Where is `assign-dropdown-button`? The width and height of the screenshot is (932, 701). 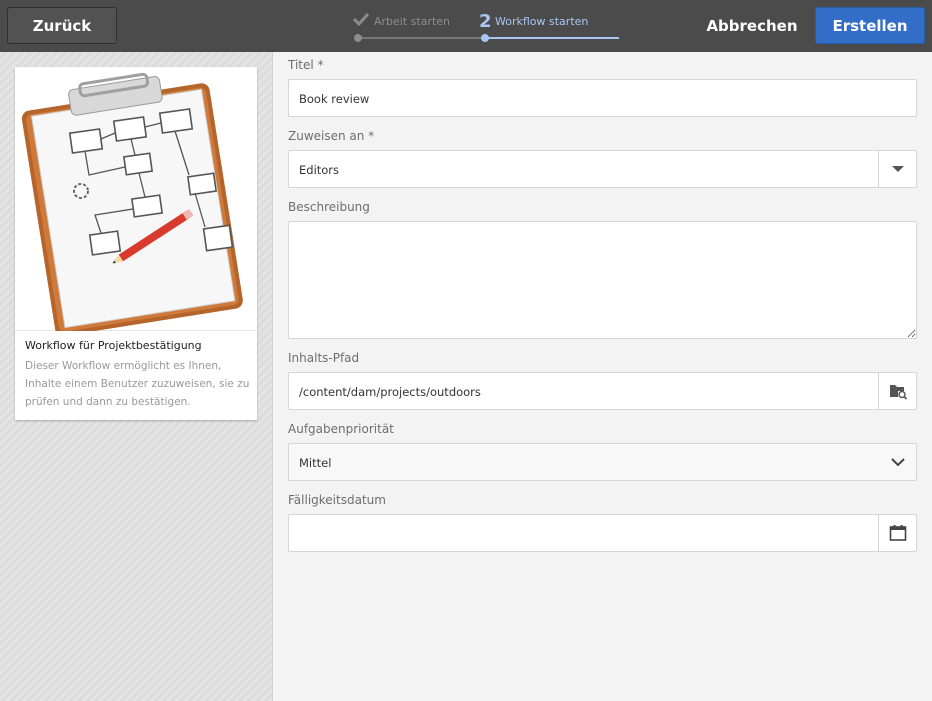 assign-dropdown-button is located at coordinates (897, 169).